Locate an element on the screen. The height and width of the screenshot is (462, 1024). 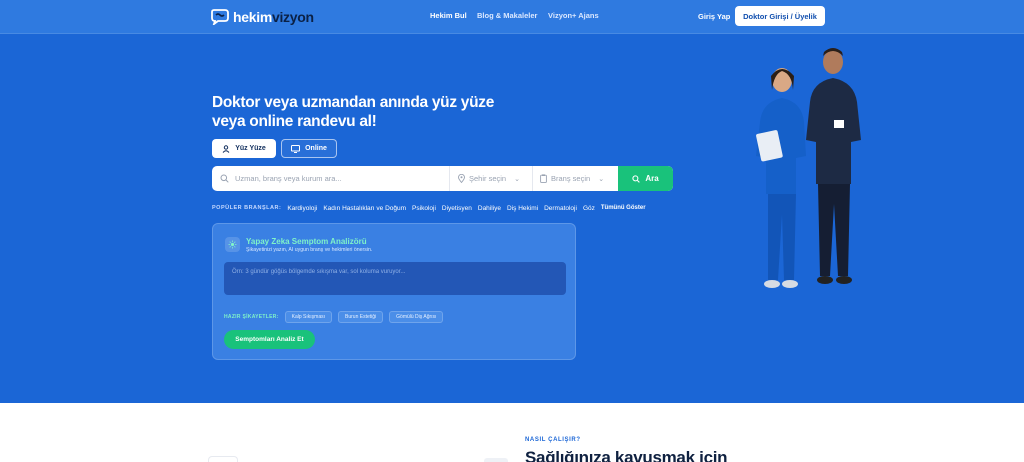
clipboard-icon is located at coordinates (543, 178).